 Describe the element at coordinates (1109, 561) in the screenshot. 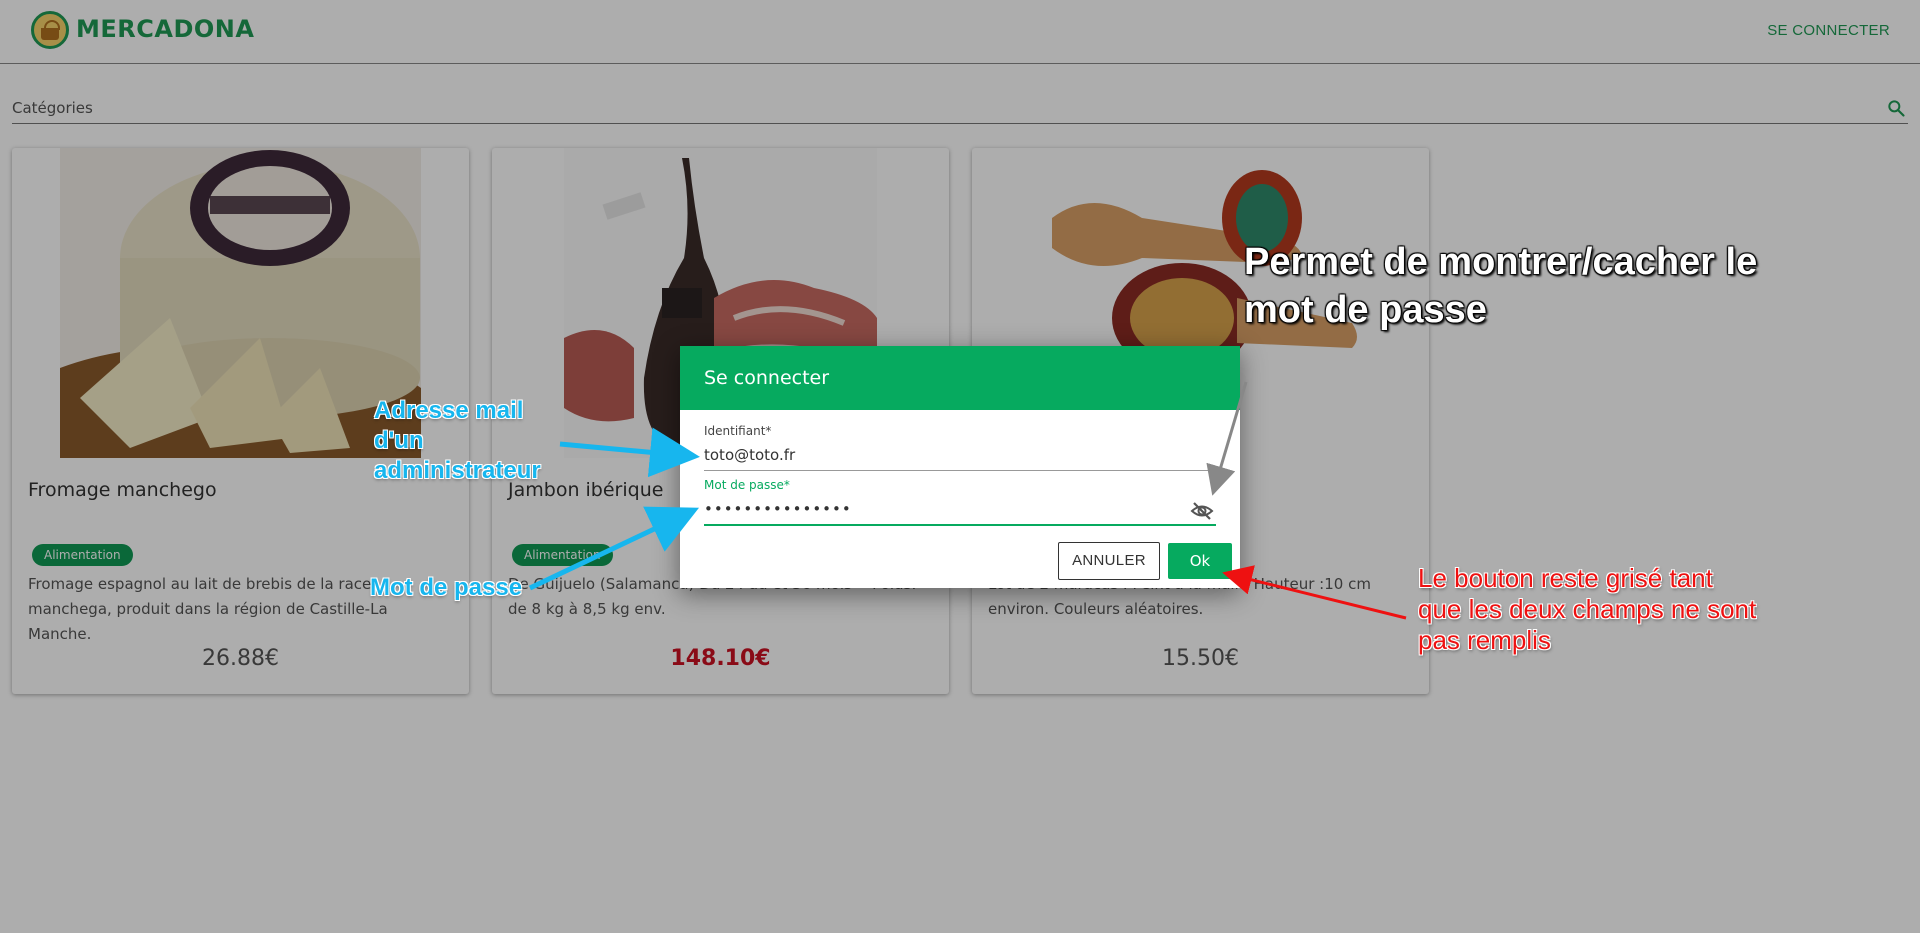

I see `cancel-button: ANNULER` at that location.